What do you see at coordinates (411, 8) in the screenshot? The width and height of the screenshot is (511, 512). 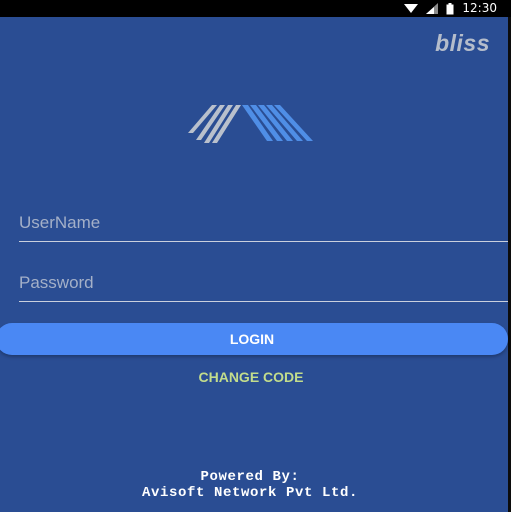 I see `wifi-icon` at bounding box center [411, 8].